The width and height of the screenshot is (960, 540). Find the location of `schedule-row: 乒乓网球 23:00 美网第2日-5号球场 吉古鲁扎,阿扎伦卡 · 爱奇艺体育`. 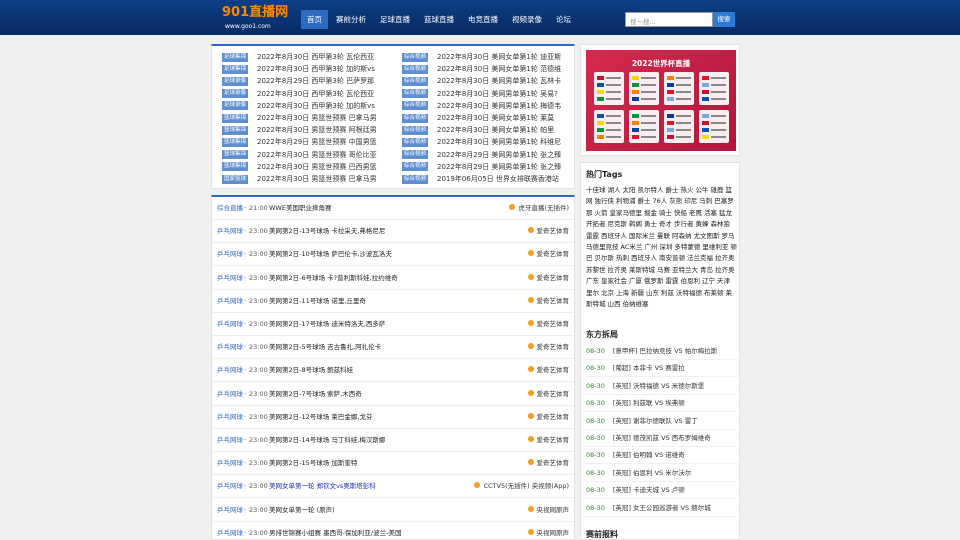

schedule-row: 乒乓网球 23:00 美网第2日-5号球场 吉古鲁扎,阿扎伦卡 · 爱奇艺体育 is located at coordinates (393, 348).